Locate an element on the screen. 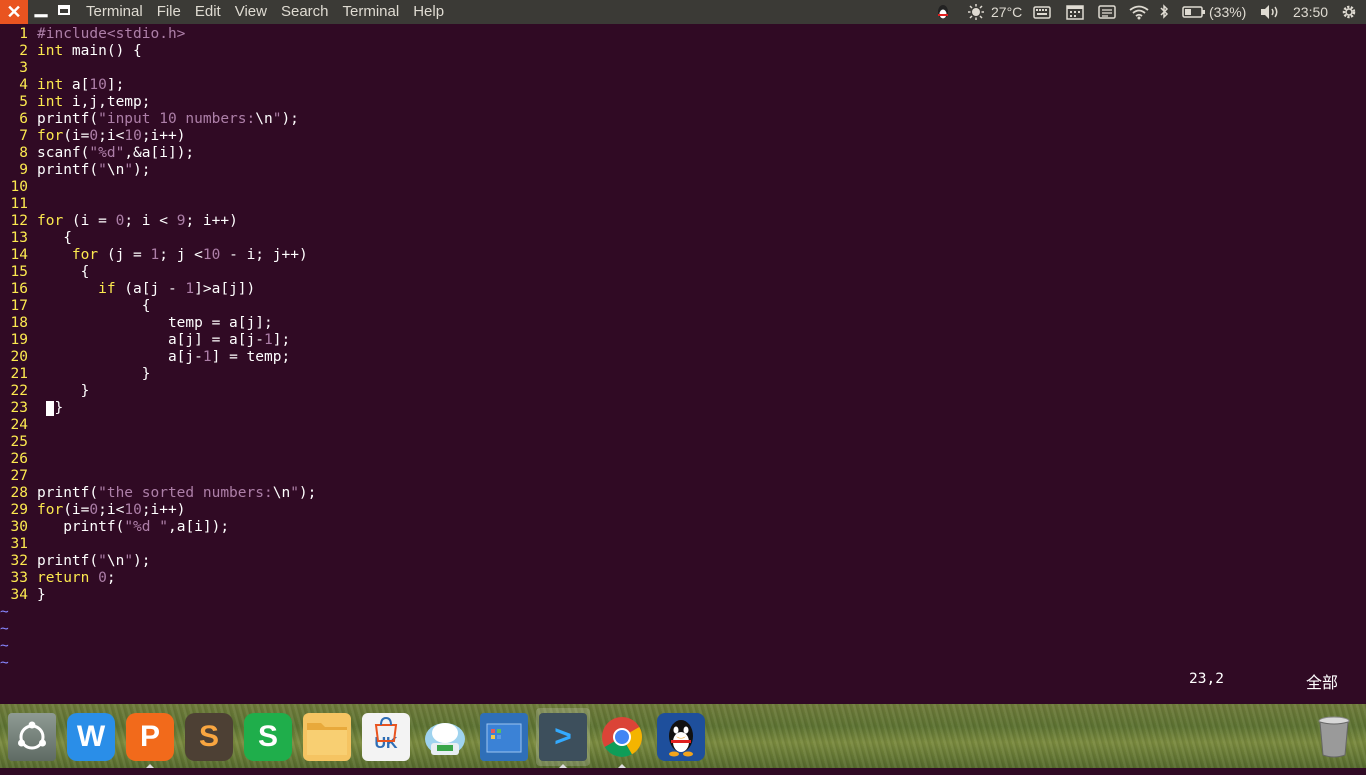  terminal-icon: > is located at coordinates (563, 737).